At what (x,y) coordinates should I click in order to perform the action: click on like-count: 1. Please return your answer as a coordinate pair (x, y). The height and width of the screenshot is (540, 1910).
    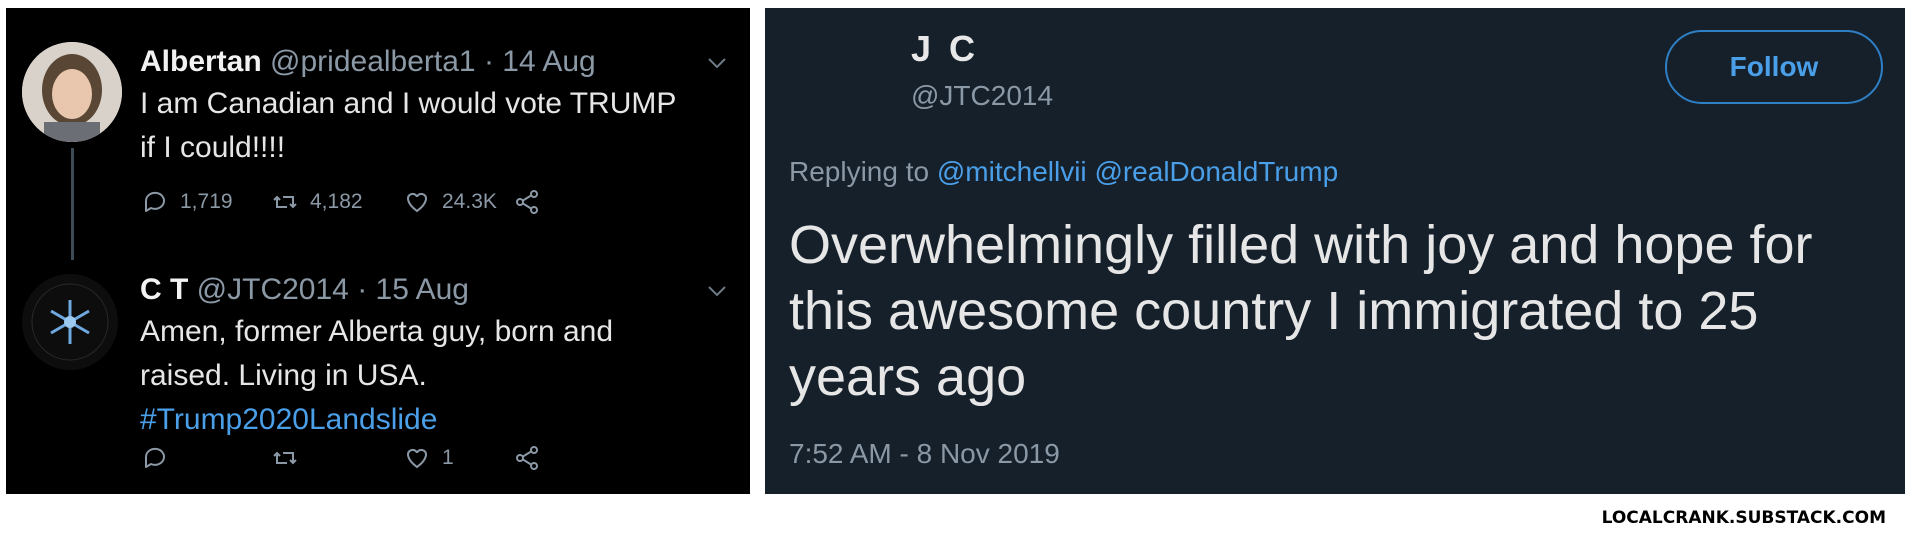
    Looking at the image, I should click on (448, 457).